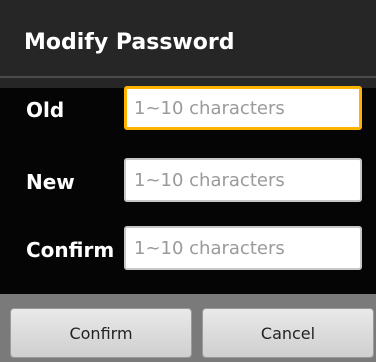 The height and width of the screenshot is (362, 376). Describe the element at coordinates (243, 108) in the screenshot. I see `old-password-input` at that location.